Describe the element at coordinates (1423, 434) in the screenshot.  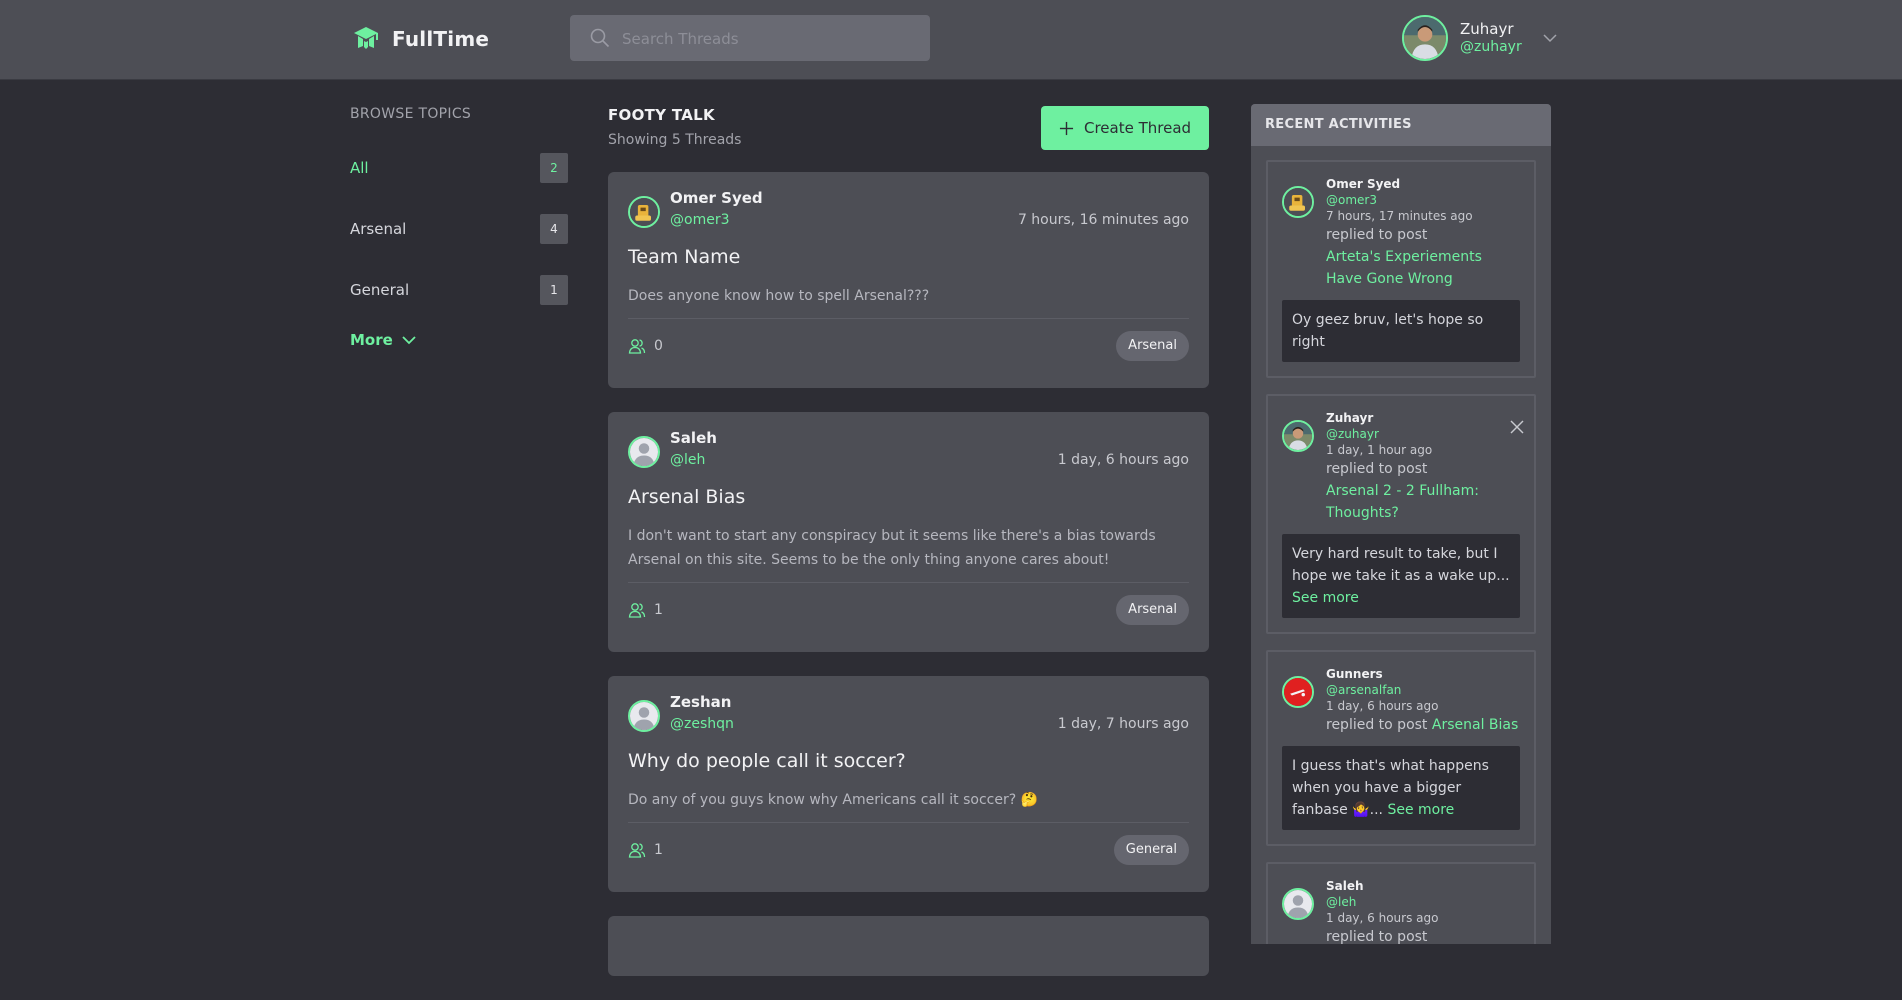
I see `activity-user-handle: @zuhayr` at that location.